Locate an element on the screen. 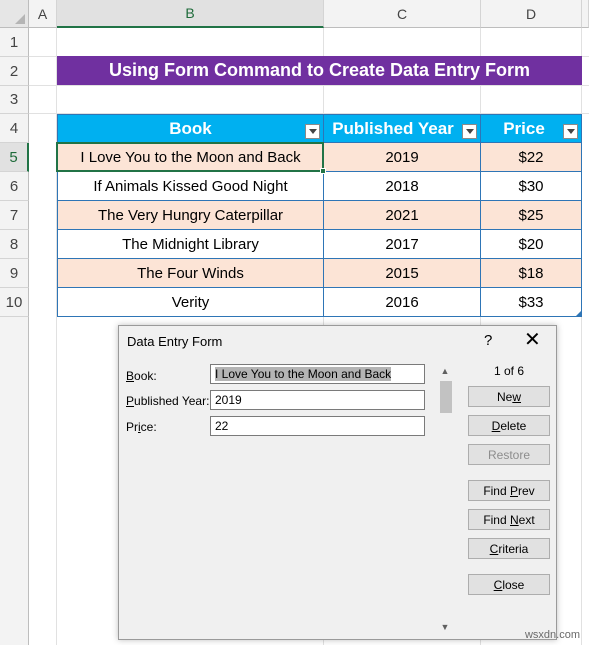 This screenshot has height=645, width=589. header-label: Published Year is located at coordinates (393, 128).